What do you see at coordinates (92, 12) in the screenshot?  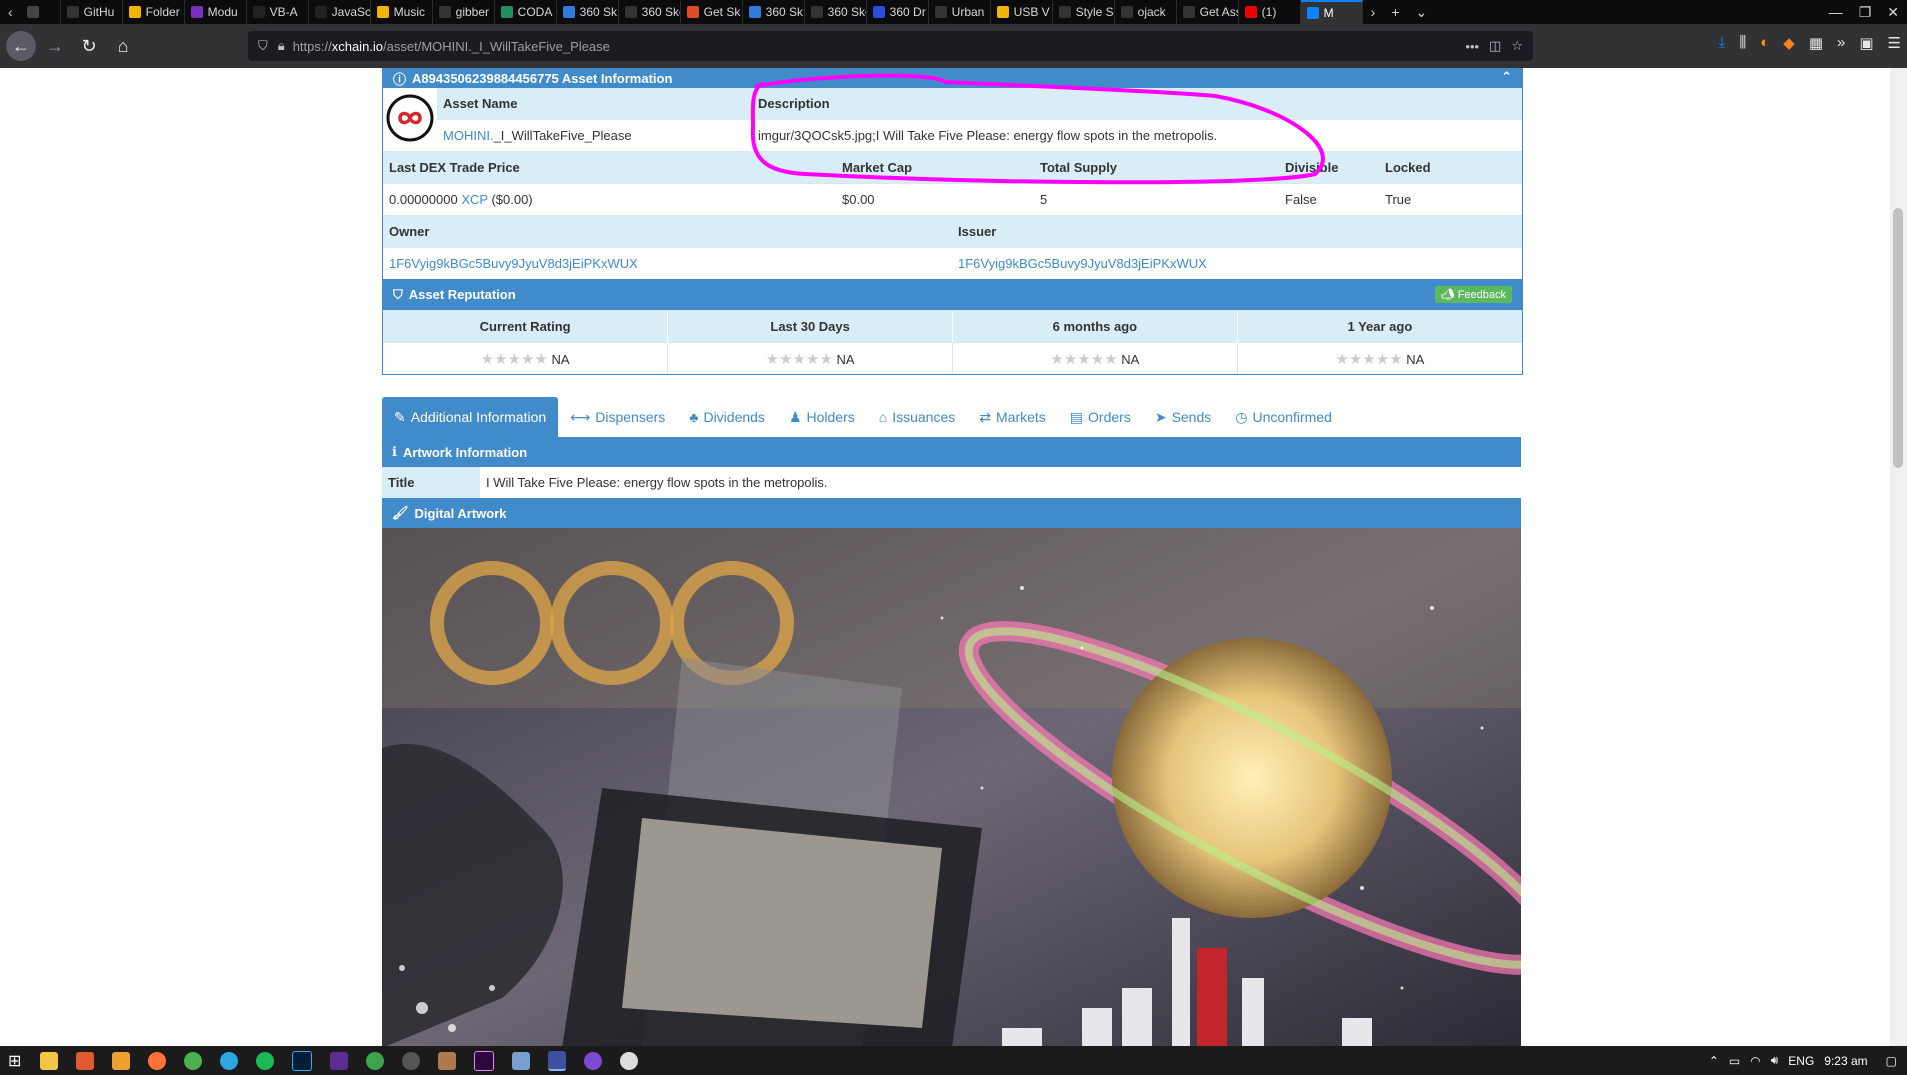 I see `browser-tab: GitHu` at bounding box center [92, 12].